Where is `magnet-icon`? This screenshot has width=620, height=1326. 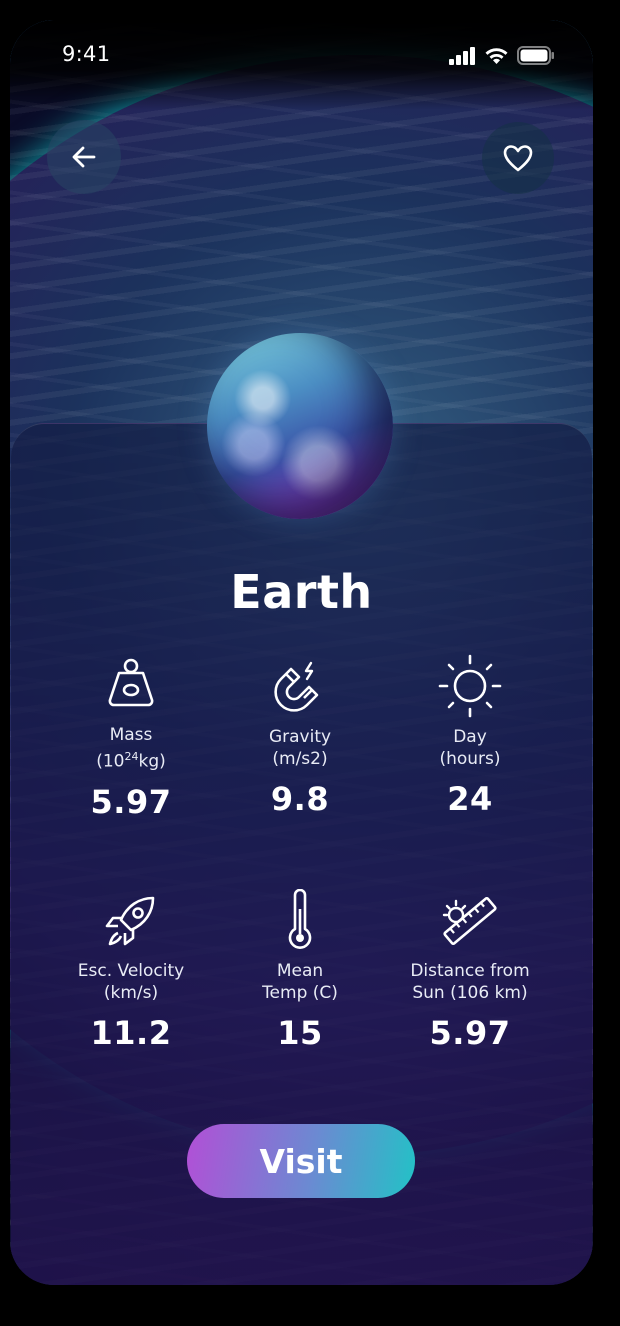 magnet-icon is located at coordinates (296, 686).